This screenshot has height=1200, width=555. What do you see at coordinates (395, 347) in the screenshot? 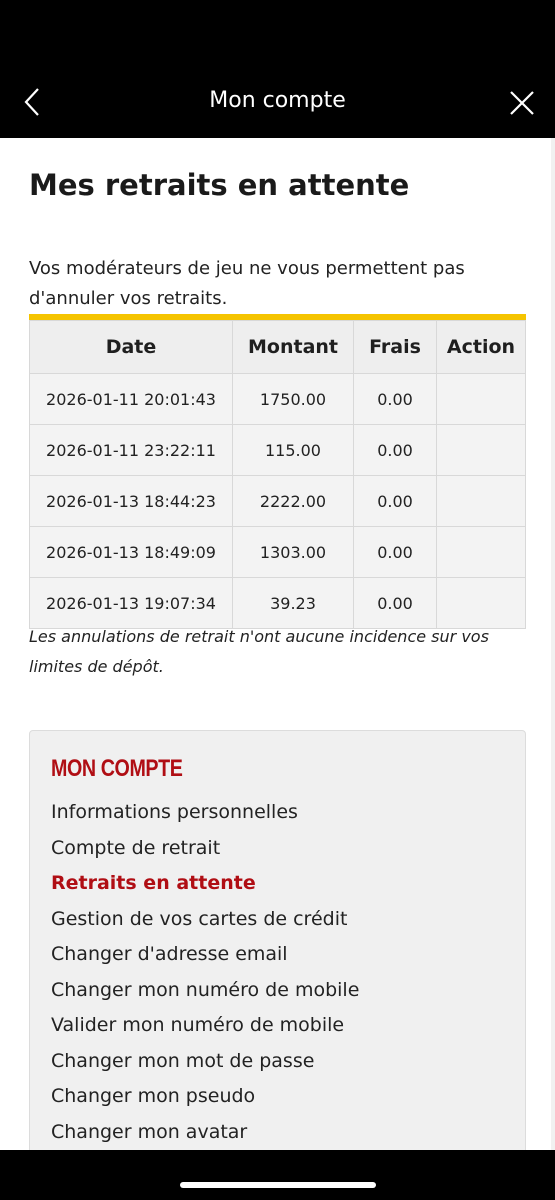
I see `column-header-fees: Frais` at bounding box center [395, 347].